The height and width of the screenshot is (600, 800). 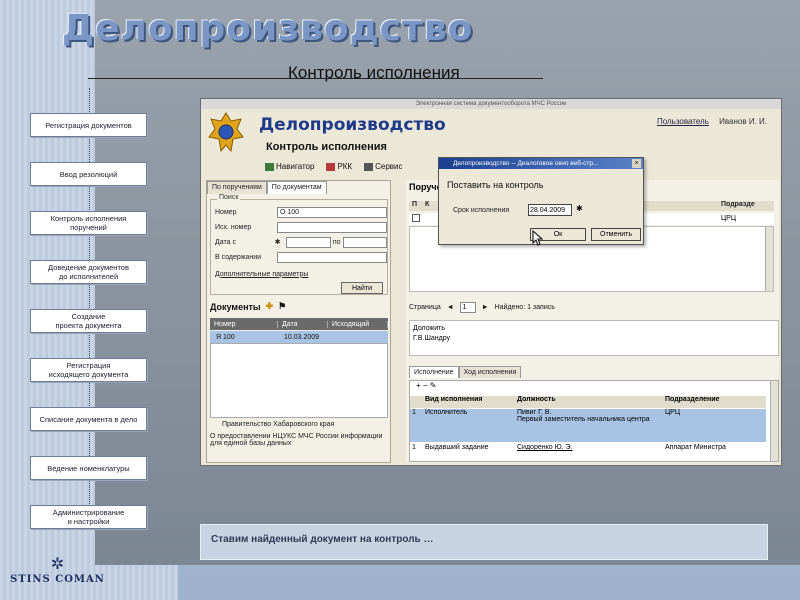 What do you see at coordinates (57, 579) in the screenshot?
I see `logo-text: STINS COMAN` at bounding box center [57, 579].